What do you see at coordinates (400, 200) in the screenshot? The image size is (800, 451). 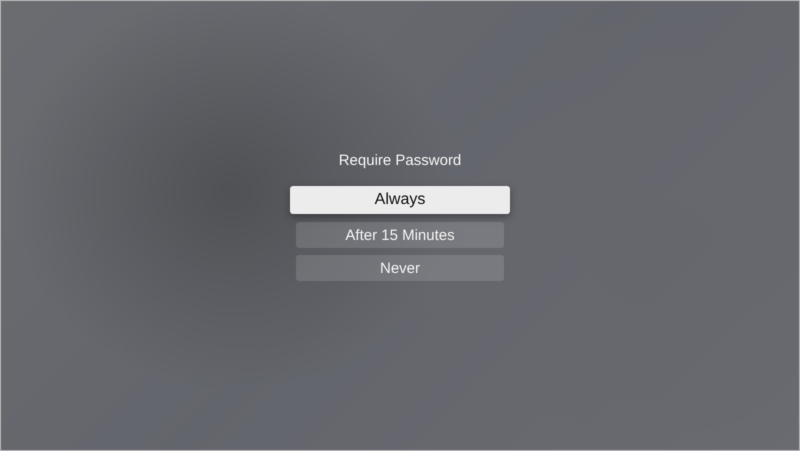 I see `option-button: Always` at bounding box center [400, 200].